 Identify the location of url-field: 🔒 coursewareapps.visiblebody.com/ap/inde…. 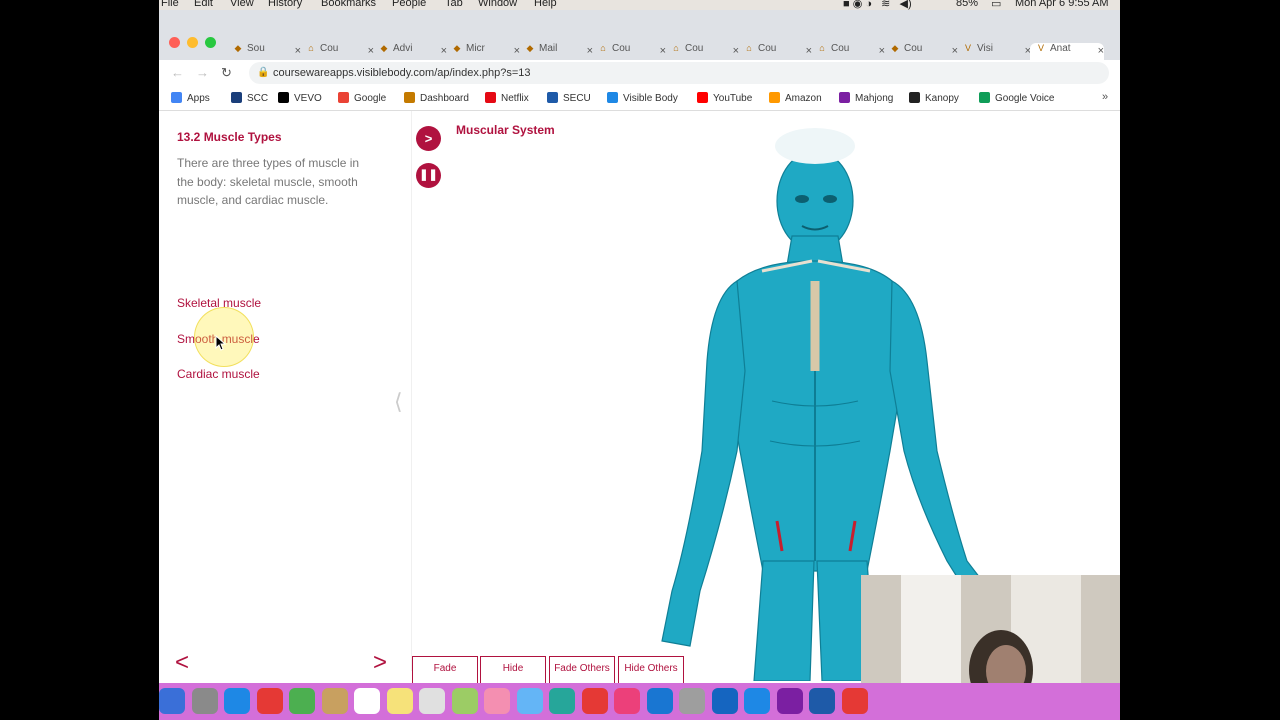
(679, 73).